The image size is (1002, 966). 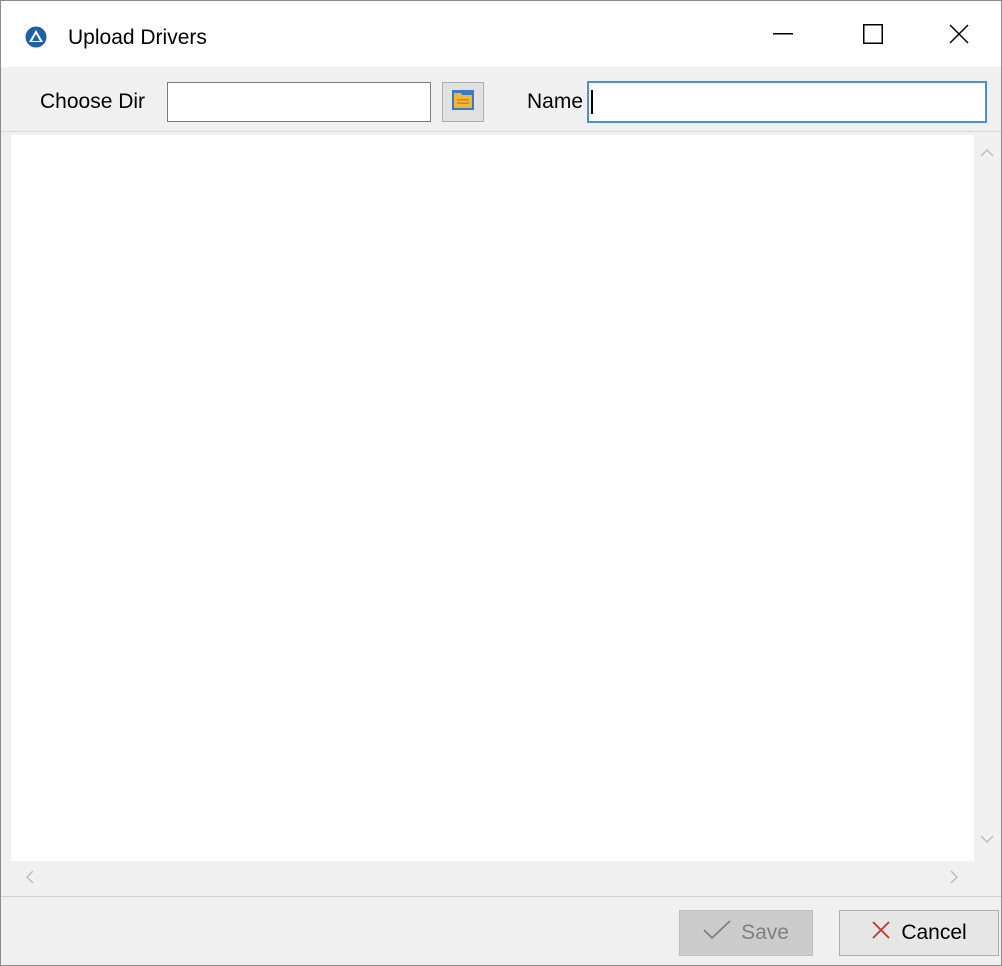 I want to click on app-logo-icon, so click(x=36, y=37).